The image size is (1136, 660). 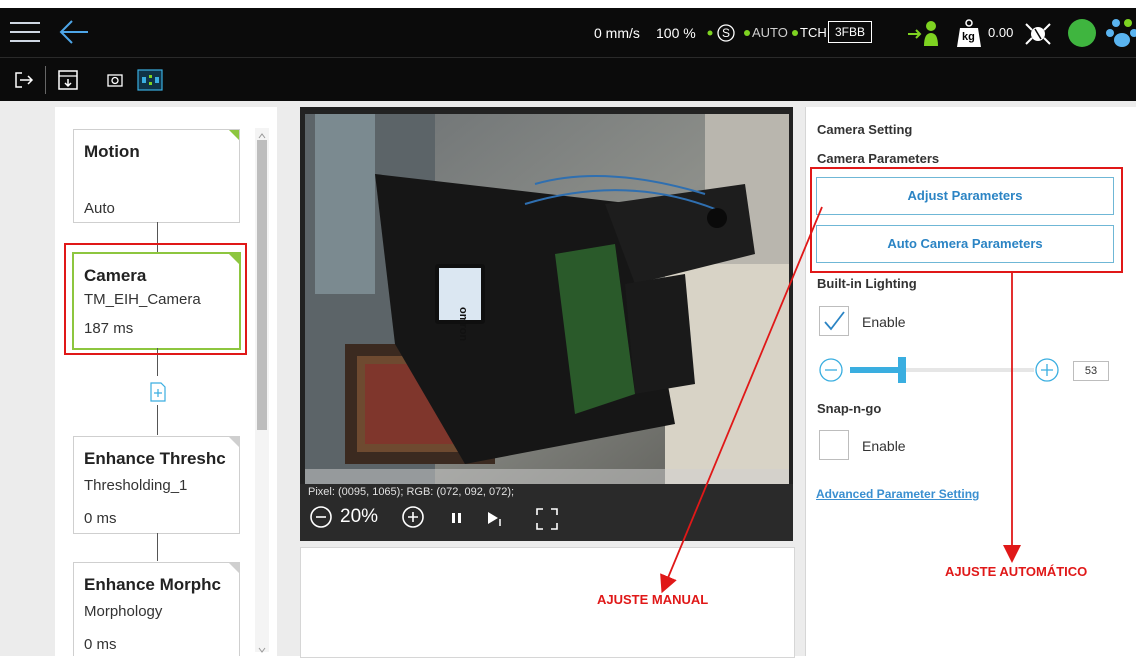 I want to click on manual-arrow, so click(x=741, y=400).